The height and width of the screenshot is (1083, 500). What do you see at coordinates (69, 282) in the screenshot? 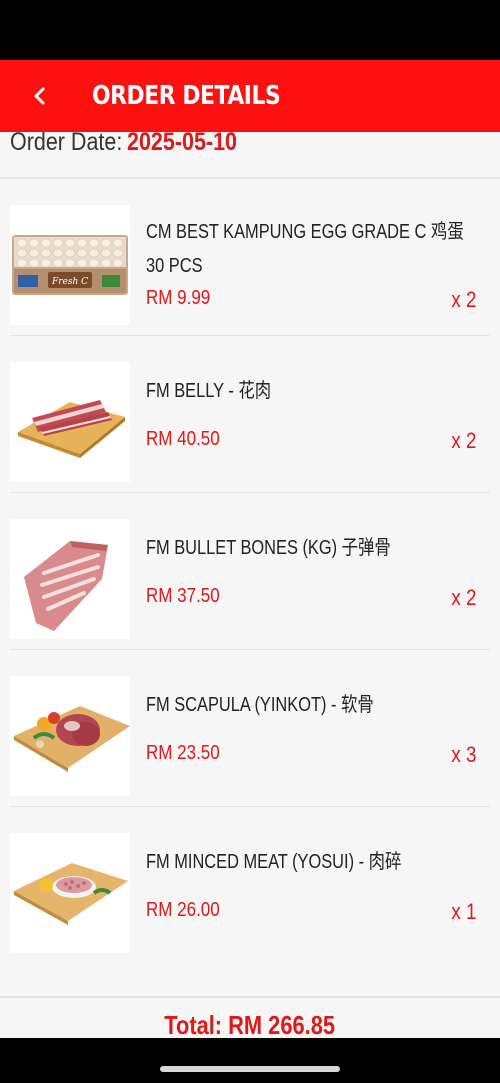
I see `egg-package-label: Fresh C` at bounding box center [69, 282].